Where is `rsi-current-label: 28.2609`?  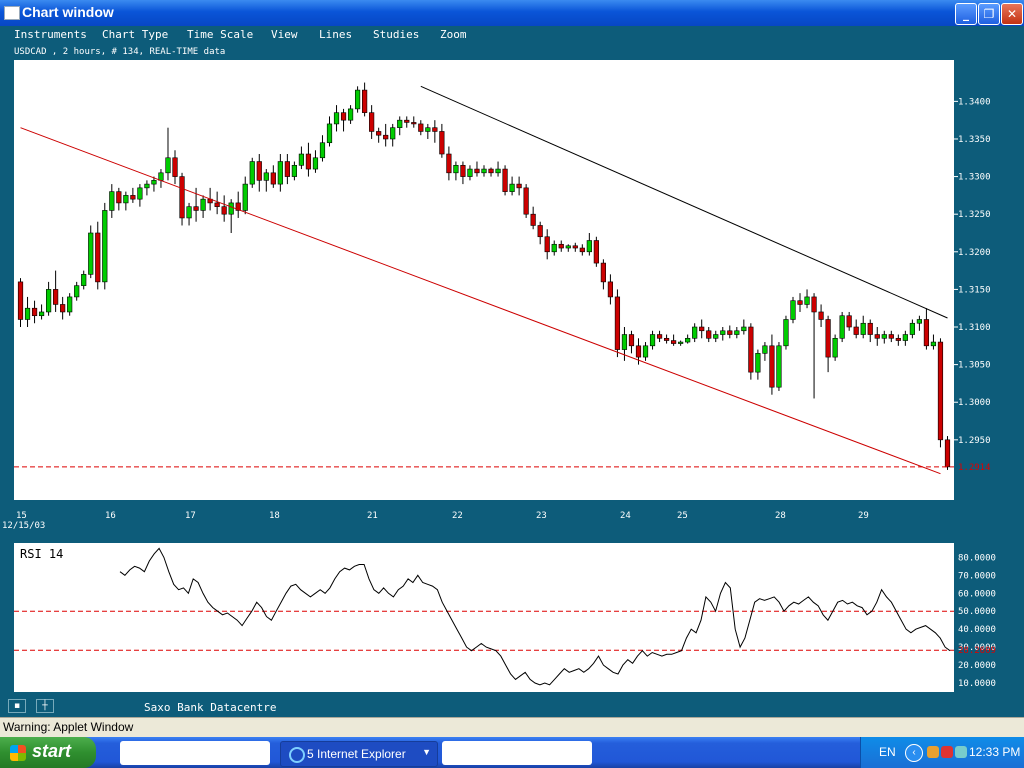
rsi-current-label: 28.2609 is located at coordinates (977, 651).